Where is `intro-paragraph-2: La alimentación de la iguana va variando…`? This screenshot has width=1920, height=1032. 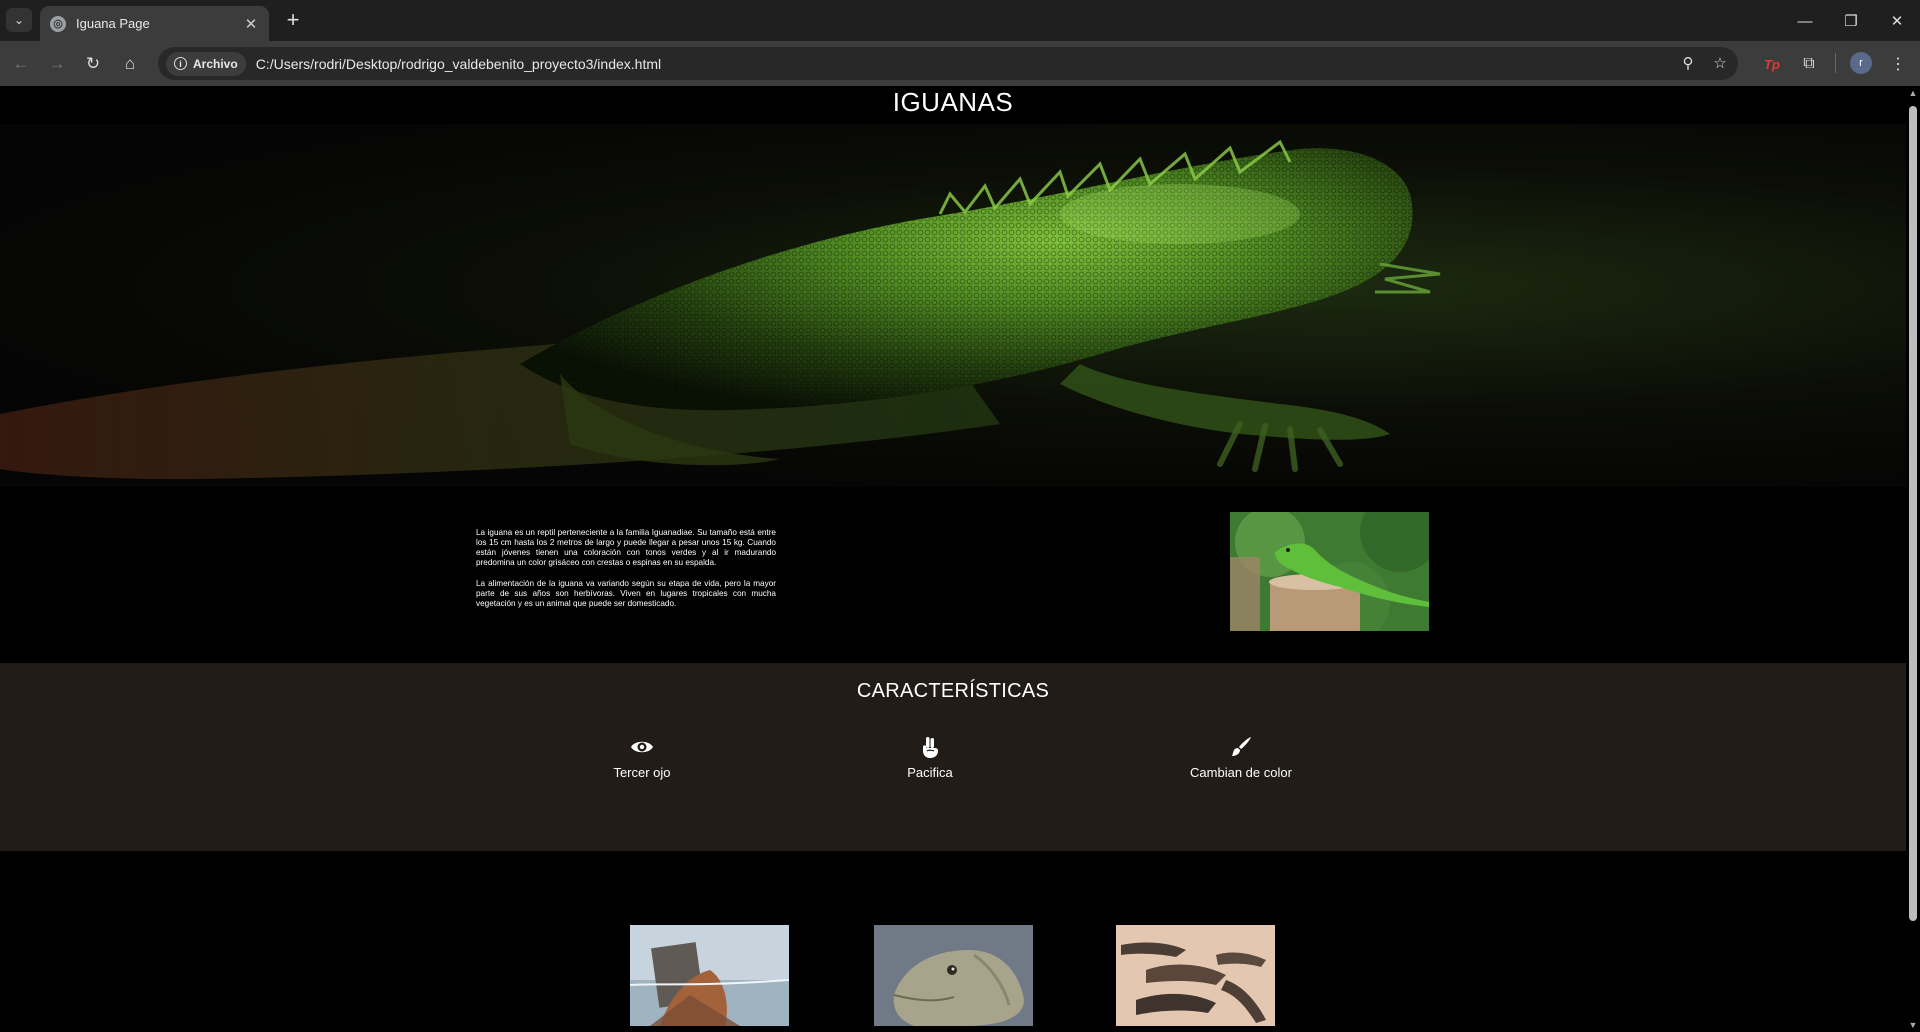 intro-paragraph-2: La alimentación de la iguana va variando… is located at coordinates (626, 593).